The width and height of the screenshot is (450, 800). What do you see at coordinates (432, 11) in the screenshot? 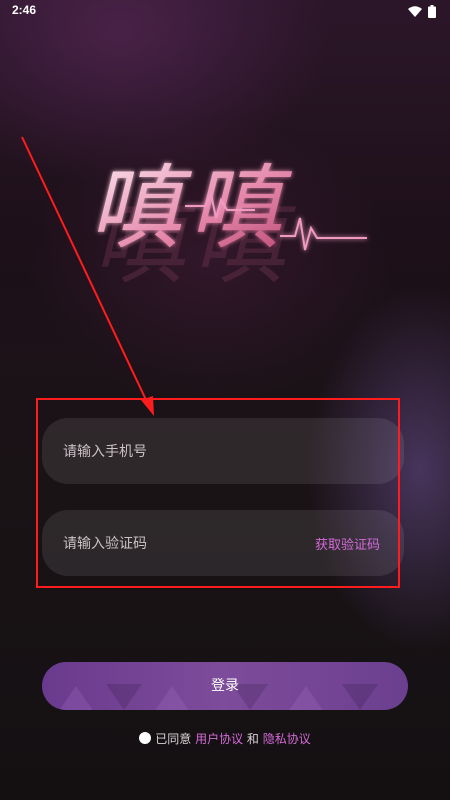
I see `battery-icon` at bounding box center [432, 11].